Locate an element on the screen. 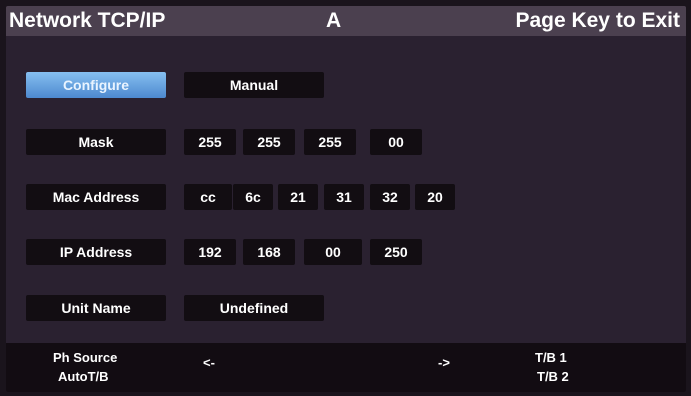  mask-octet-3: 255 is located at coordinates (330, 142).